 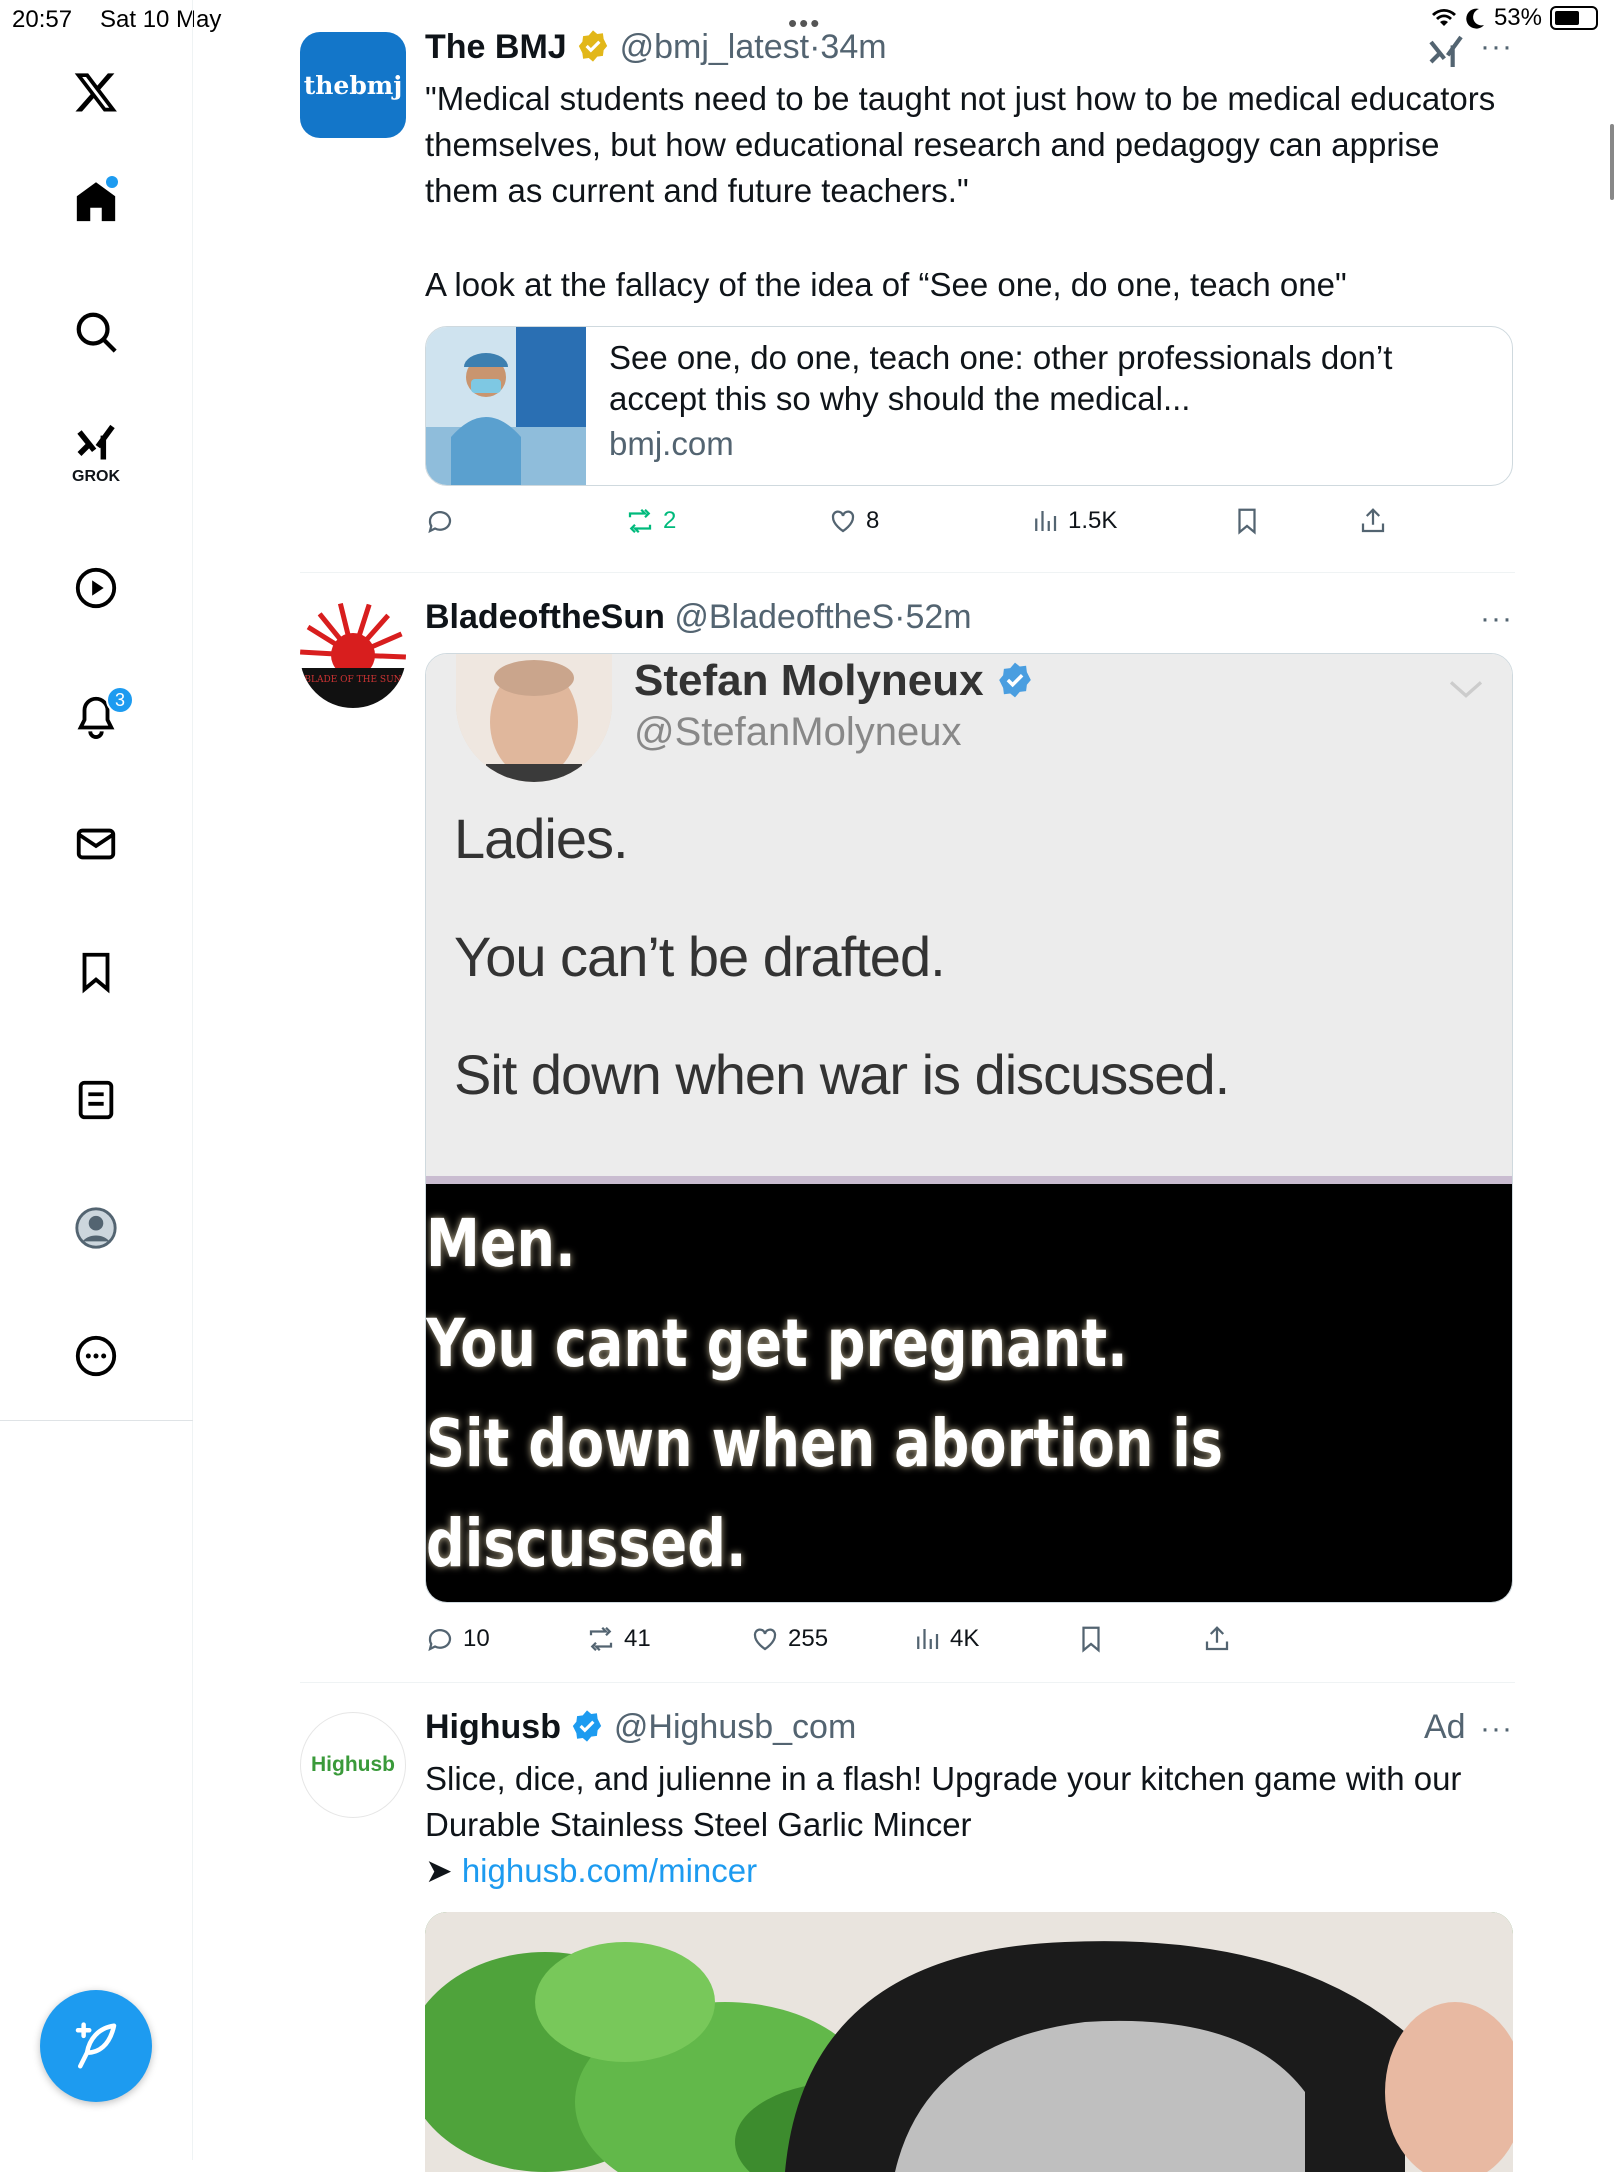 What do you see at coordinates (938, 617) in the screenshot?
I see `post-time: 52m` at bounding box center [938, 617].